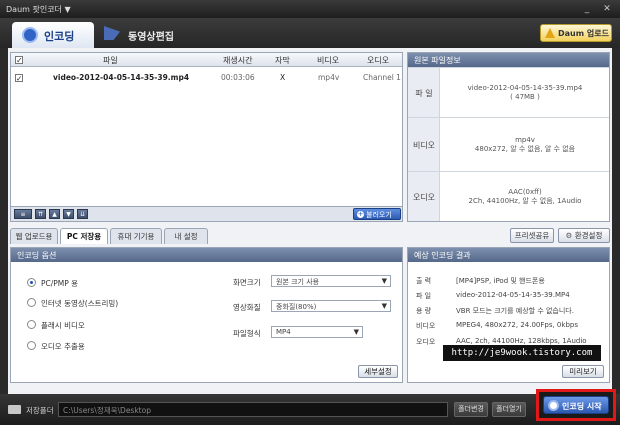  What do you see at coordinates (525, 140) in the screenshot?
I see `source-video-codec: mp4v` at bounding box center [525, 140].